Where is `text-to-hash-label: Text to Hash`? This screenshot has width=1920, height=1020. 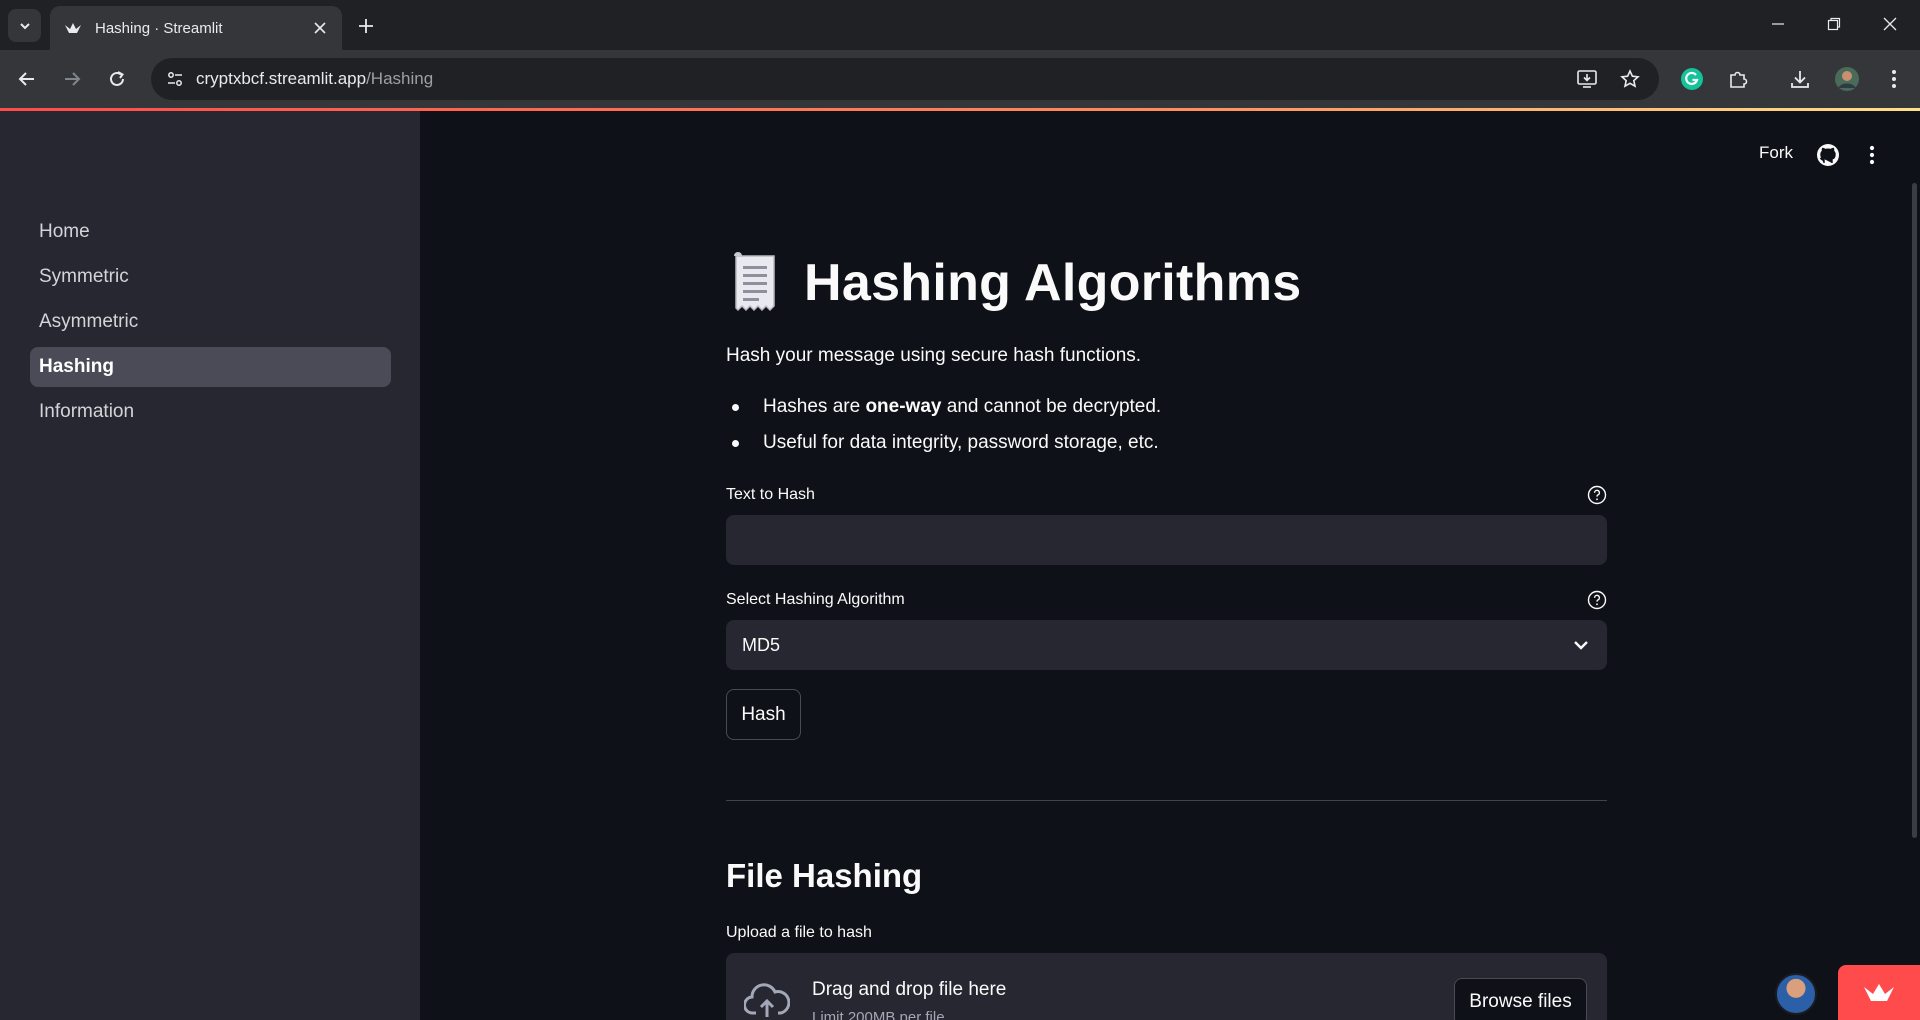
text-to-hash-label: Text to Hash is located at coordinates (770, 494).